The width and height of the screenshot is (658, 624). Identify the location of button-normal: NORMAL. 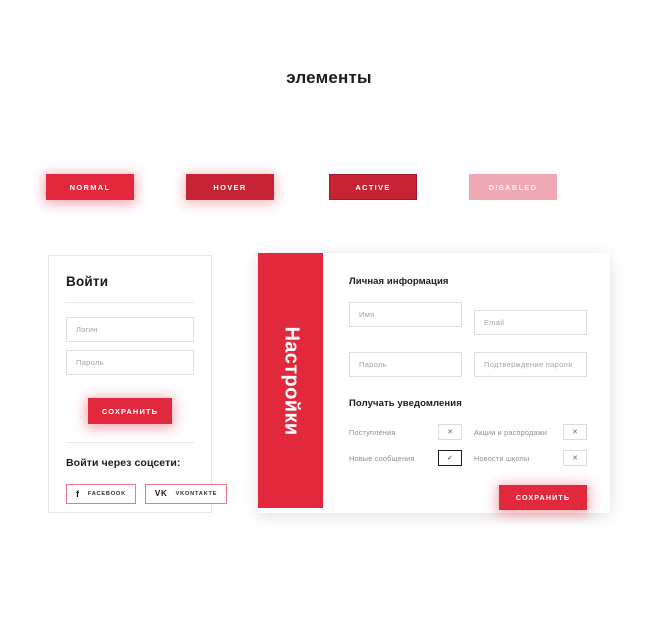
(90, 187).